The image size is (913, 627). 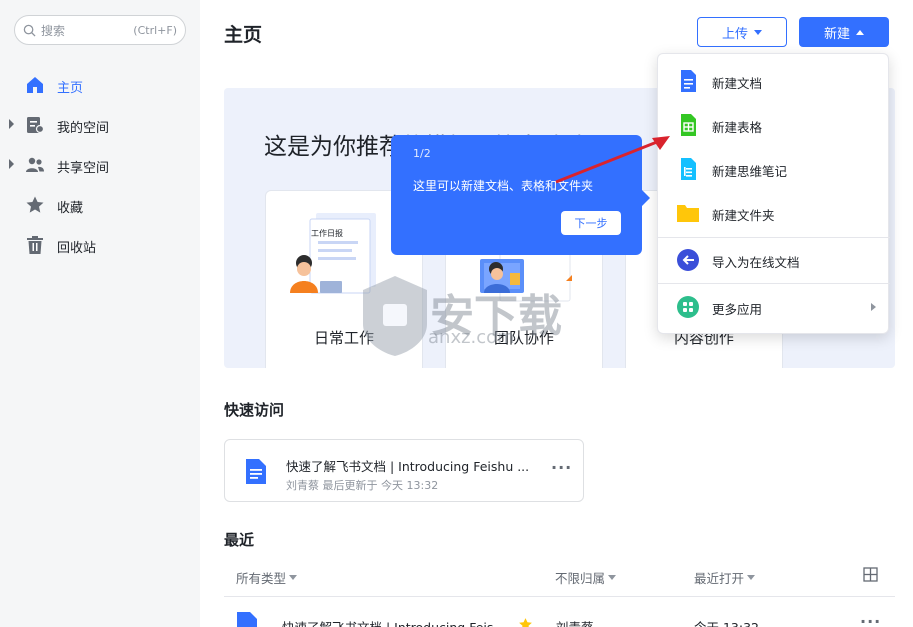 I want to click on upload-button: 上传, so click(x=742, y=32).